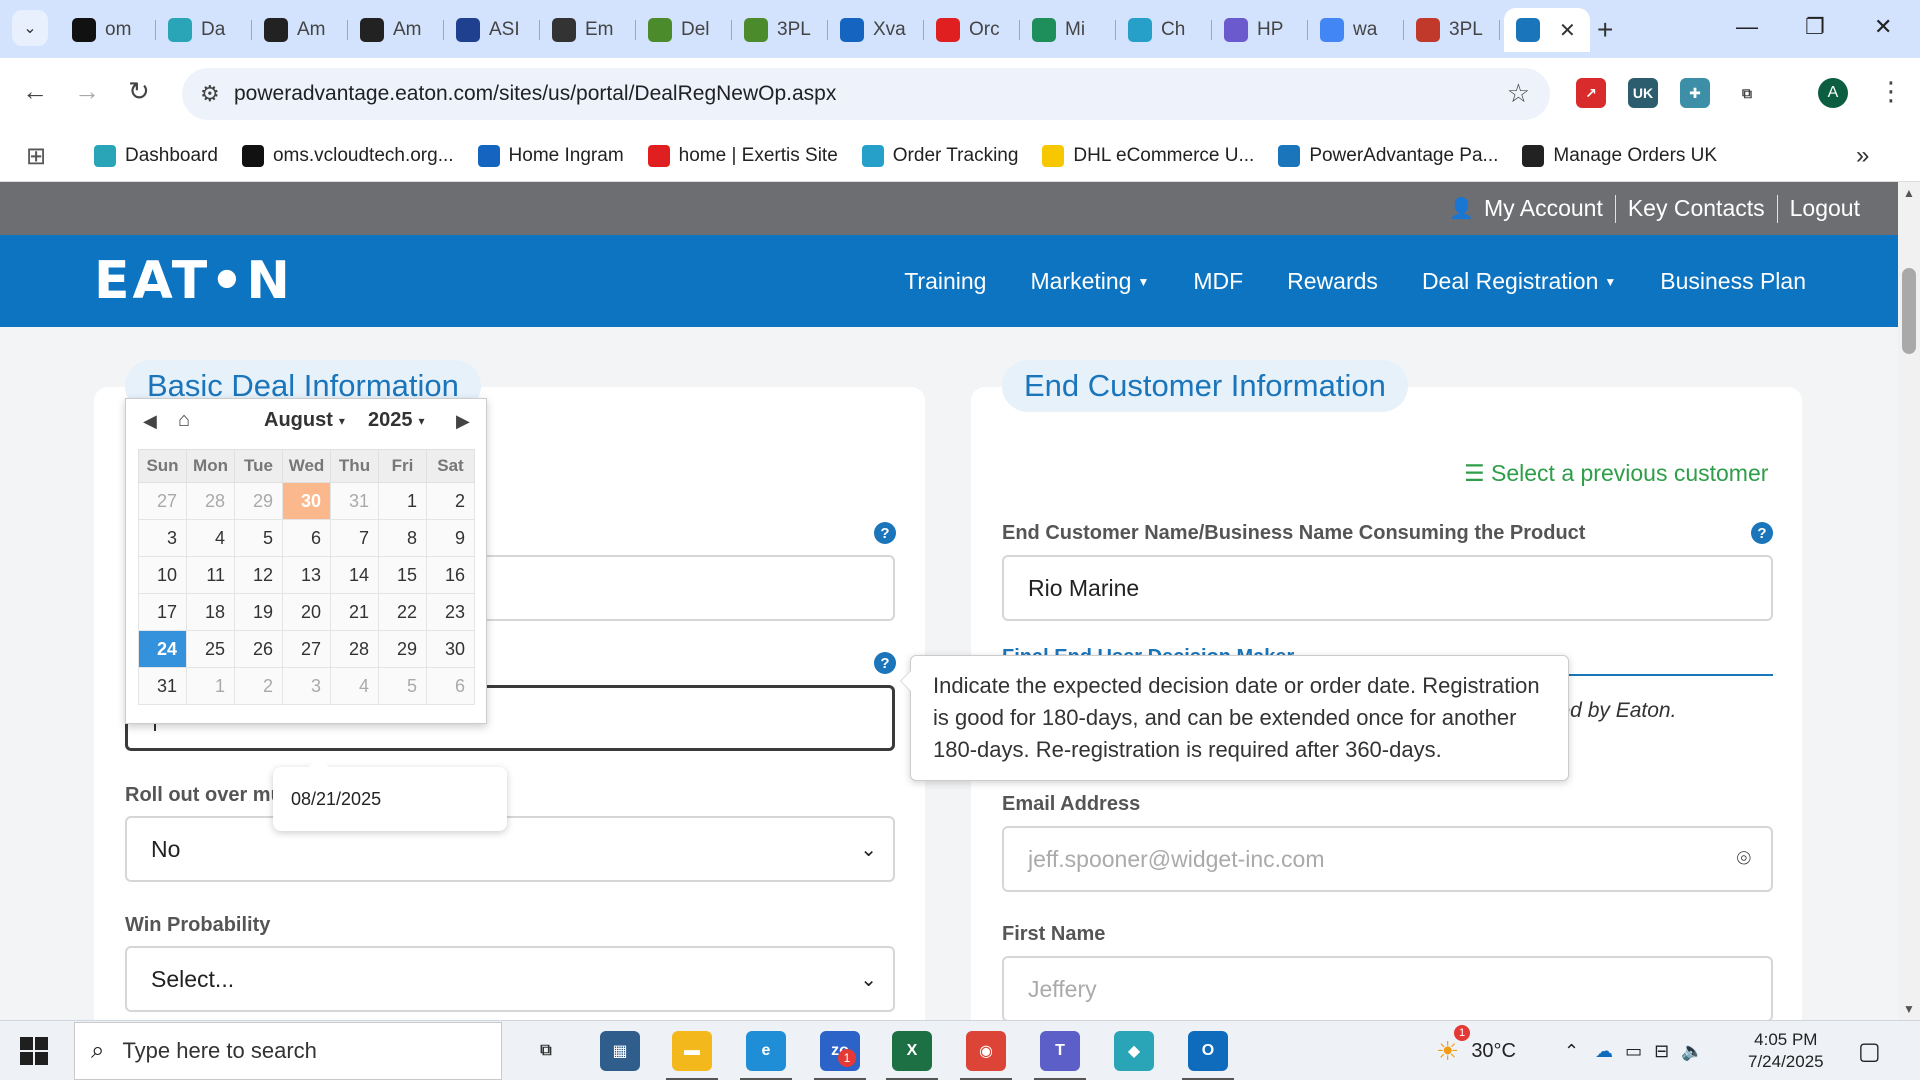 Image resolution: width=1920 pixels, height=1080 pixels. What do you see at coordinates (1332, 281) in the screenshot?
I see `nav-item-rewards: Rewards` at bounding box center [1332, 281].